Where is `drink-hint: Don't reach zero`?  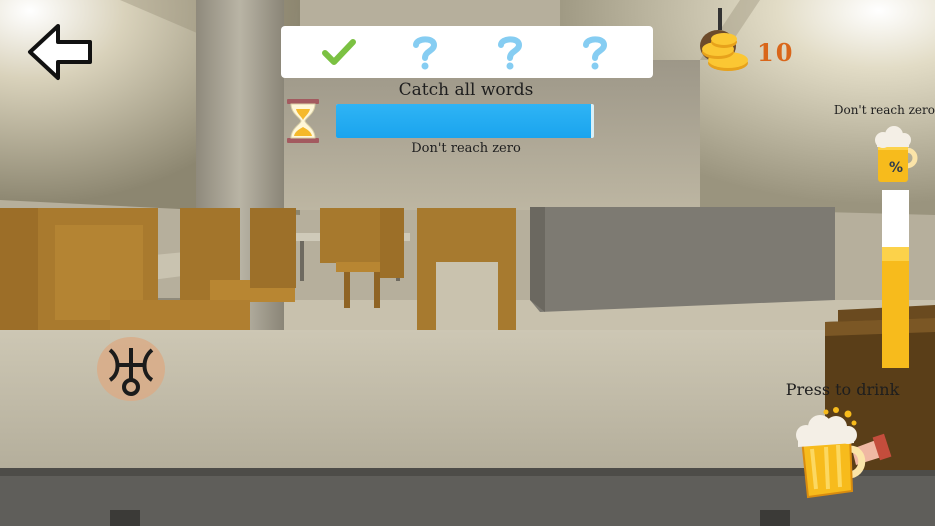
drink-hint: Don't reach zero is located at coordinates (884, 110).